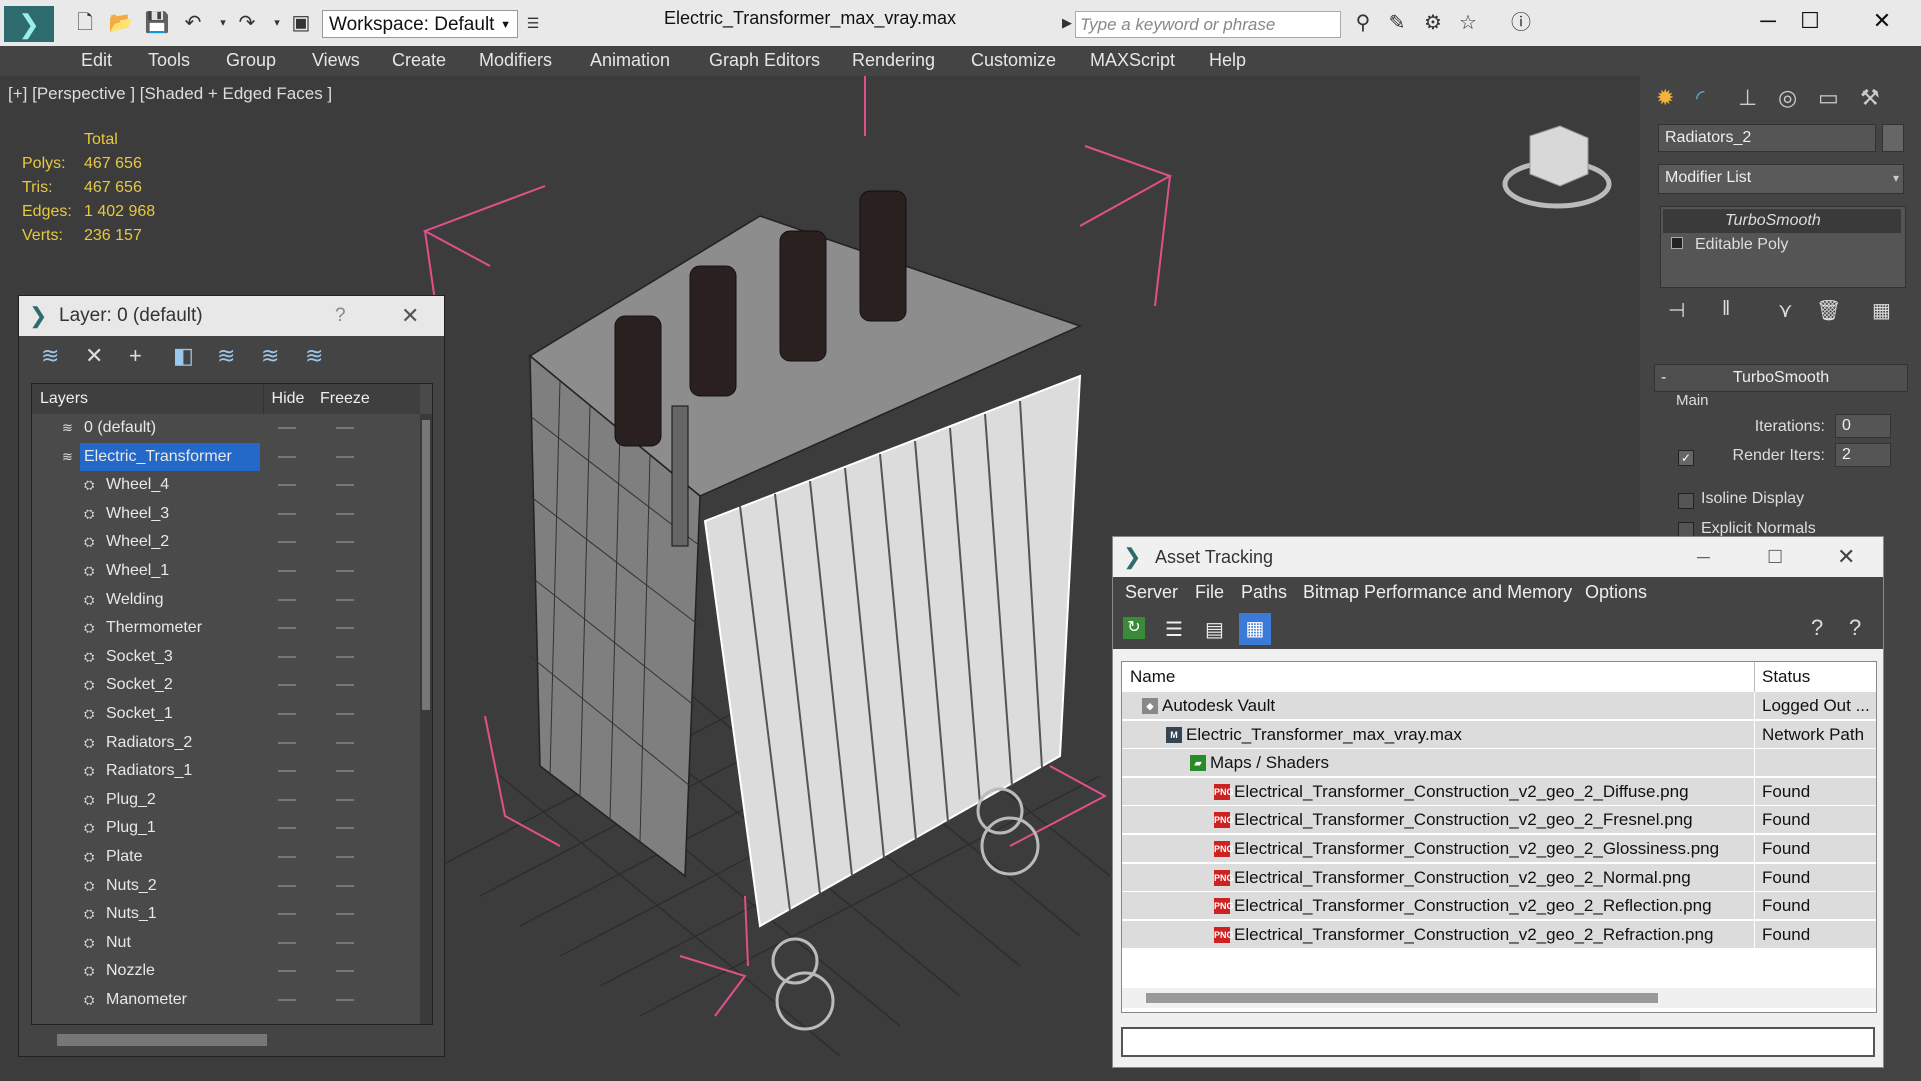 The height and width of the screenshot is (1081, 1921). Describe the element at coordinates (135, 356) in the screenshot. I see `add-to-layer-icon: +` at that location.